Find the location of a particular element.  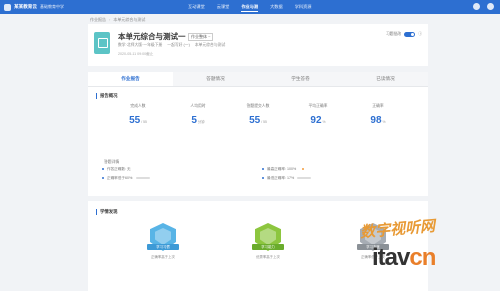

stat-avg-accuracy: 平均正确率 92% is located at coordinates (318, 115).